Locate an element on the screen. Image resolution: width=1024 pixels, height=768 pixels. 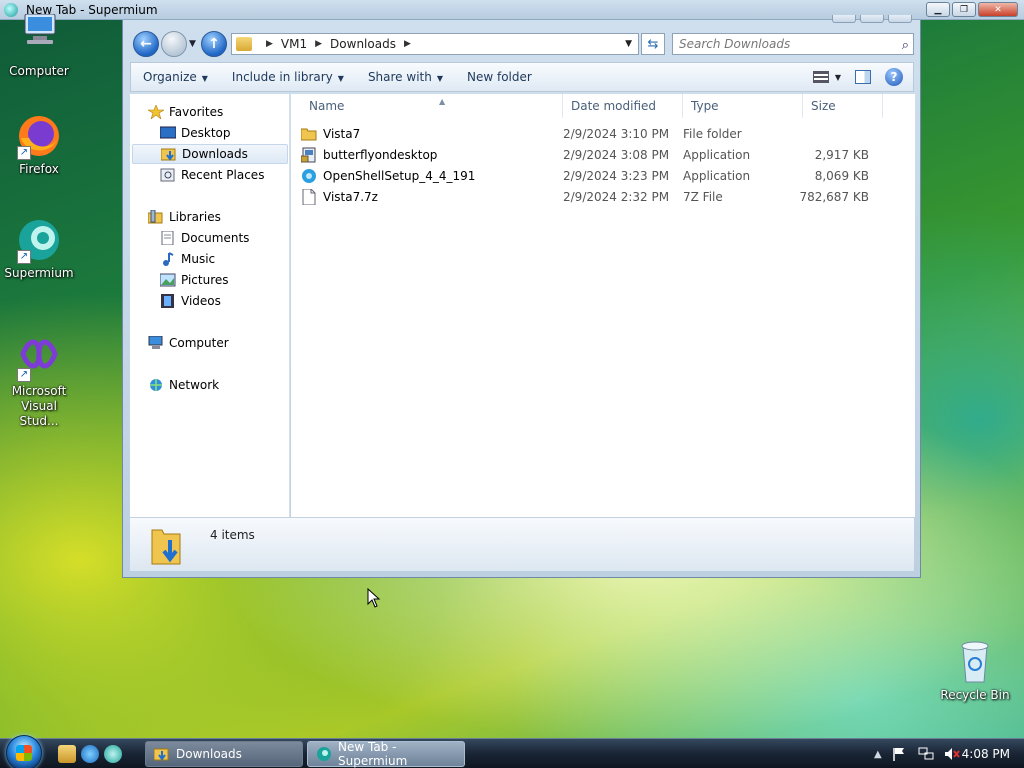
file-date: 2/9/2024 3:23 PM is located at coordinates (616, 176).